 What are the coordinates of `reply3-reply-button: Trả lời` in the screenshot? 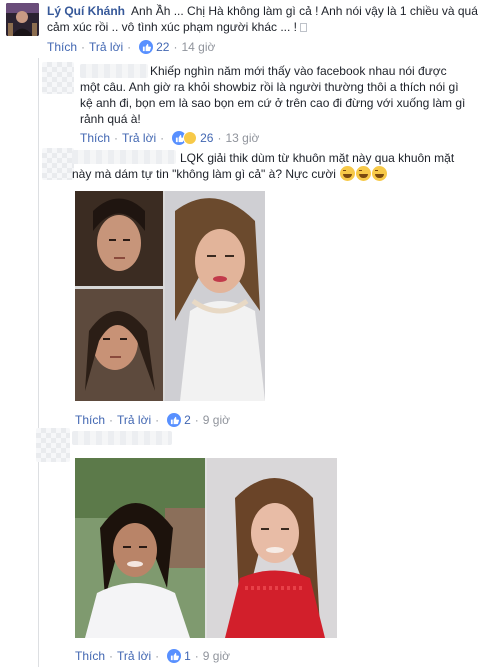 It's located at (134, 656).